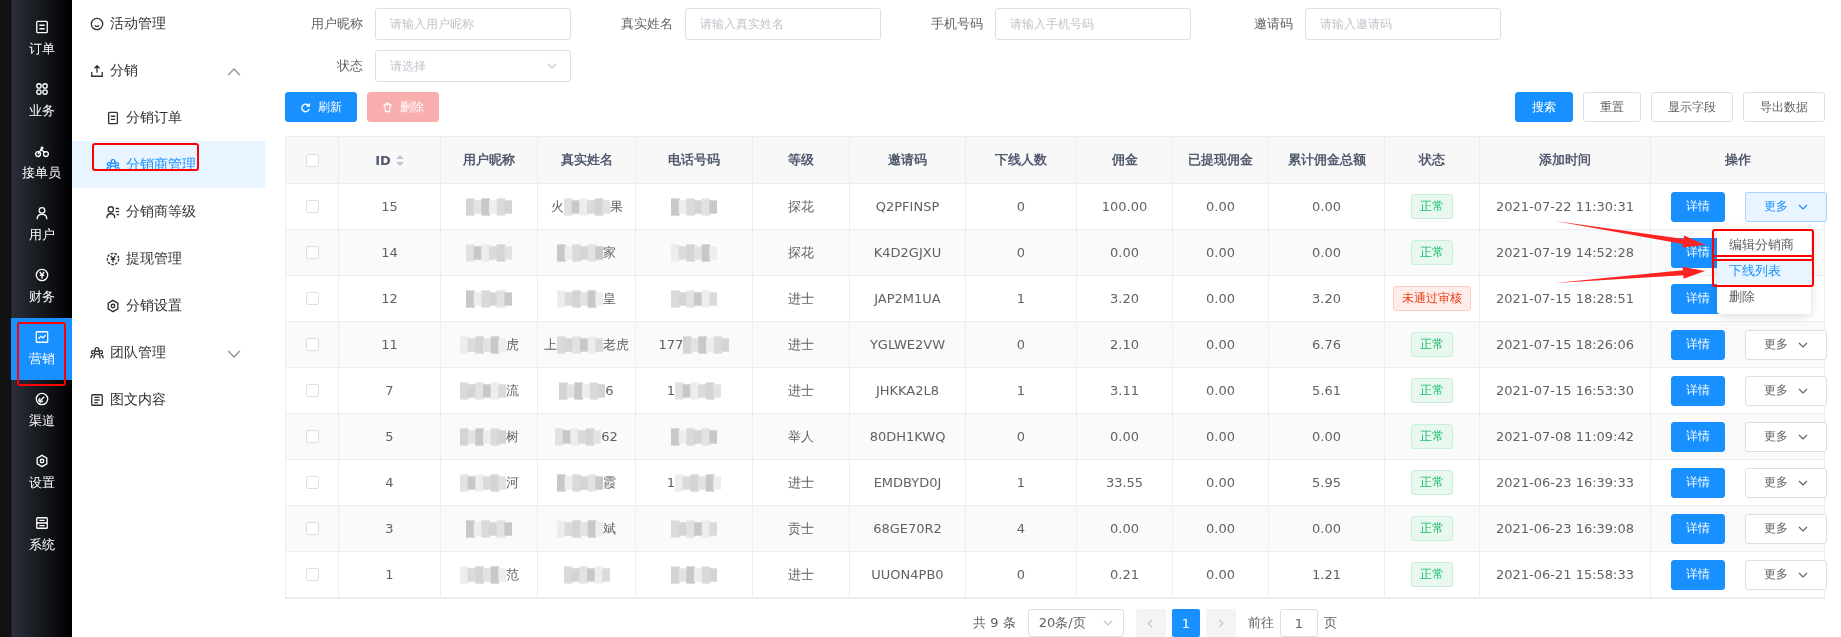 Image resolution: width=1841 pixels, height=637 pixels. I want to click on total-count: 共 9 条, so click(994, 623).